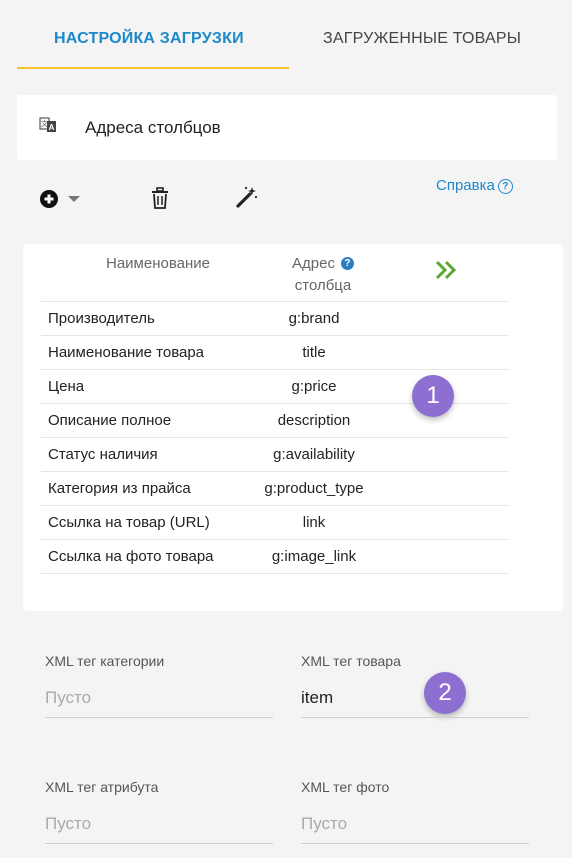 The height and width of the screenshot is (858, 572). I want to click on info-icon: ?, so click(347, 263).